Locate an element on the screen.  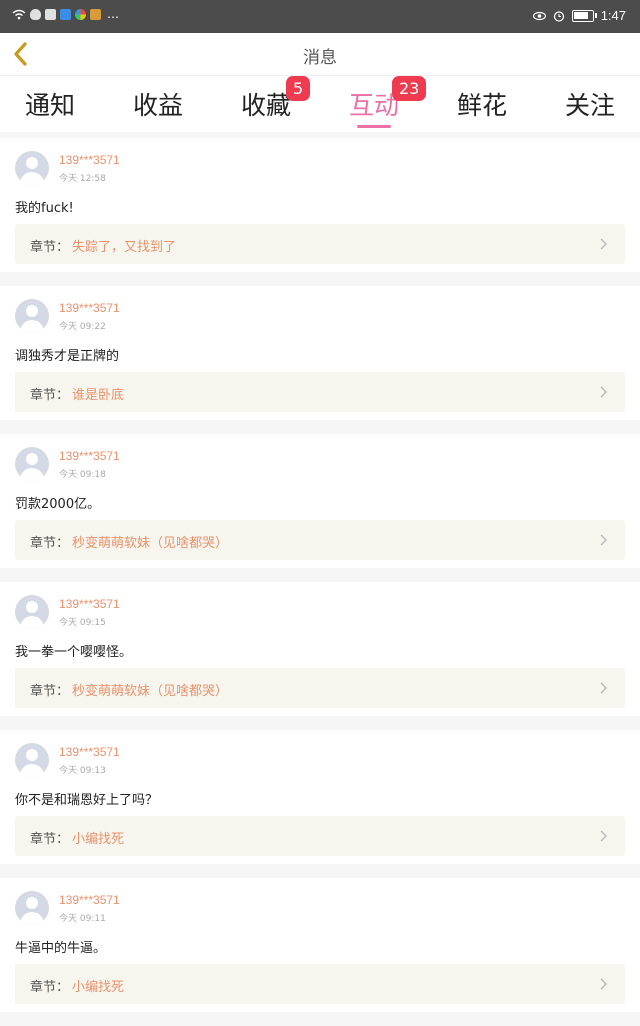
cat-icon is located at coordinates (95, 14).